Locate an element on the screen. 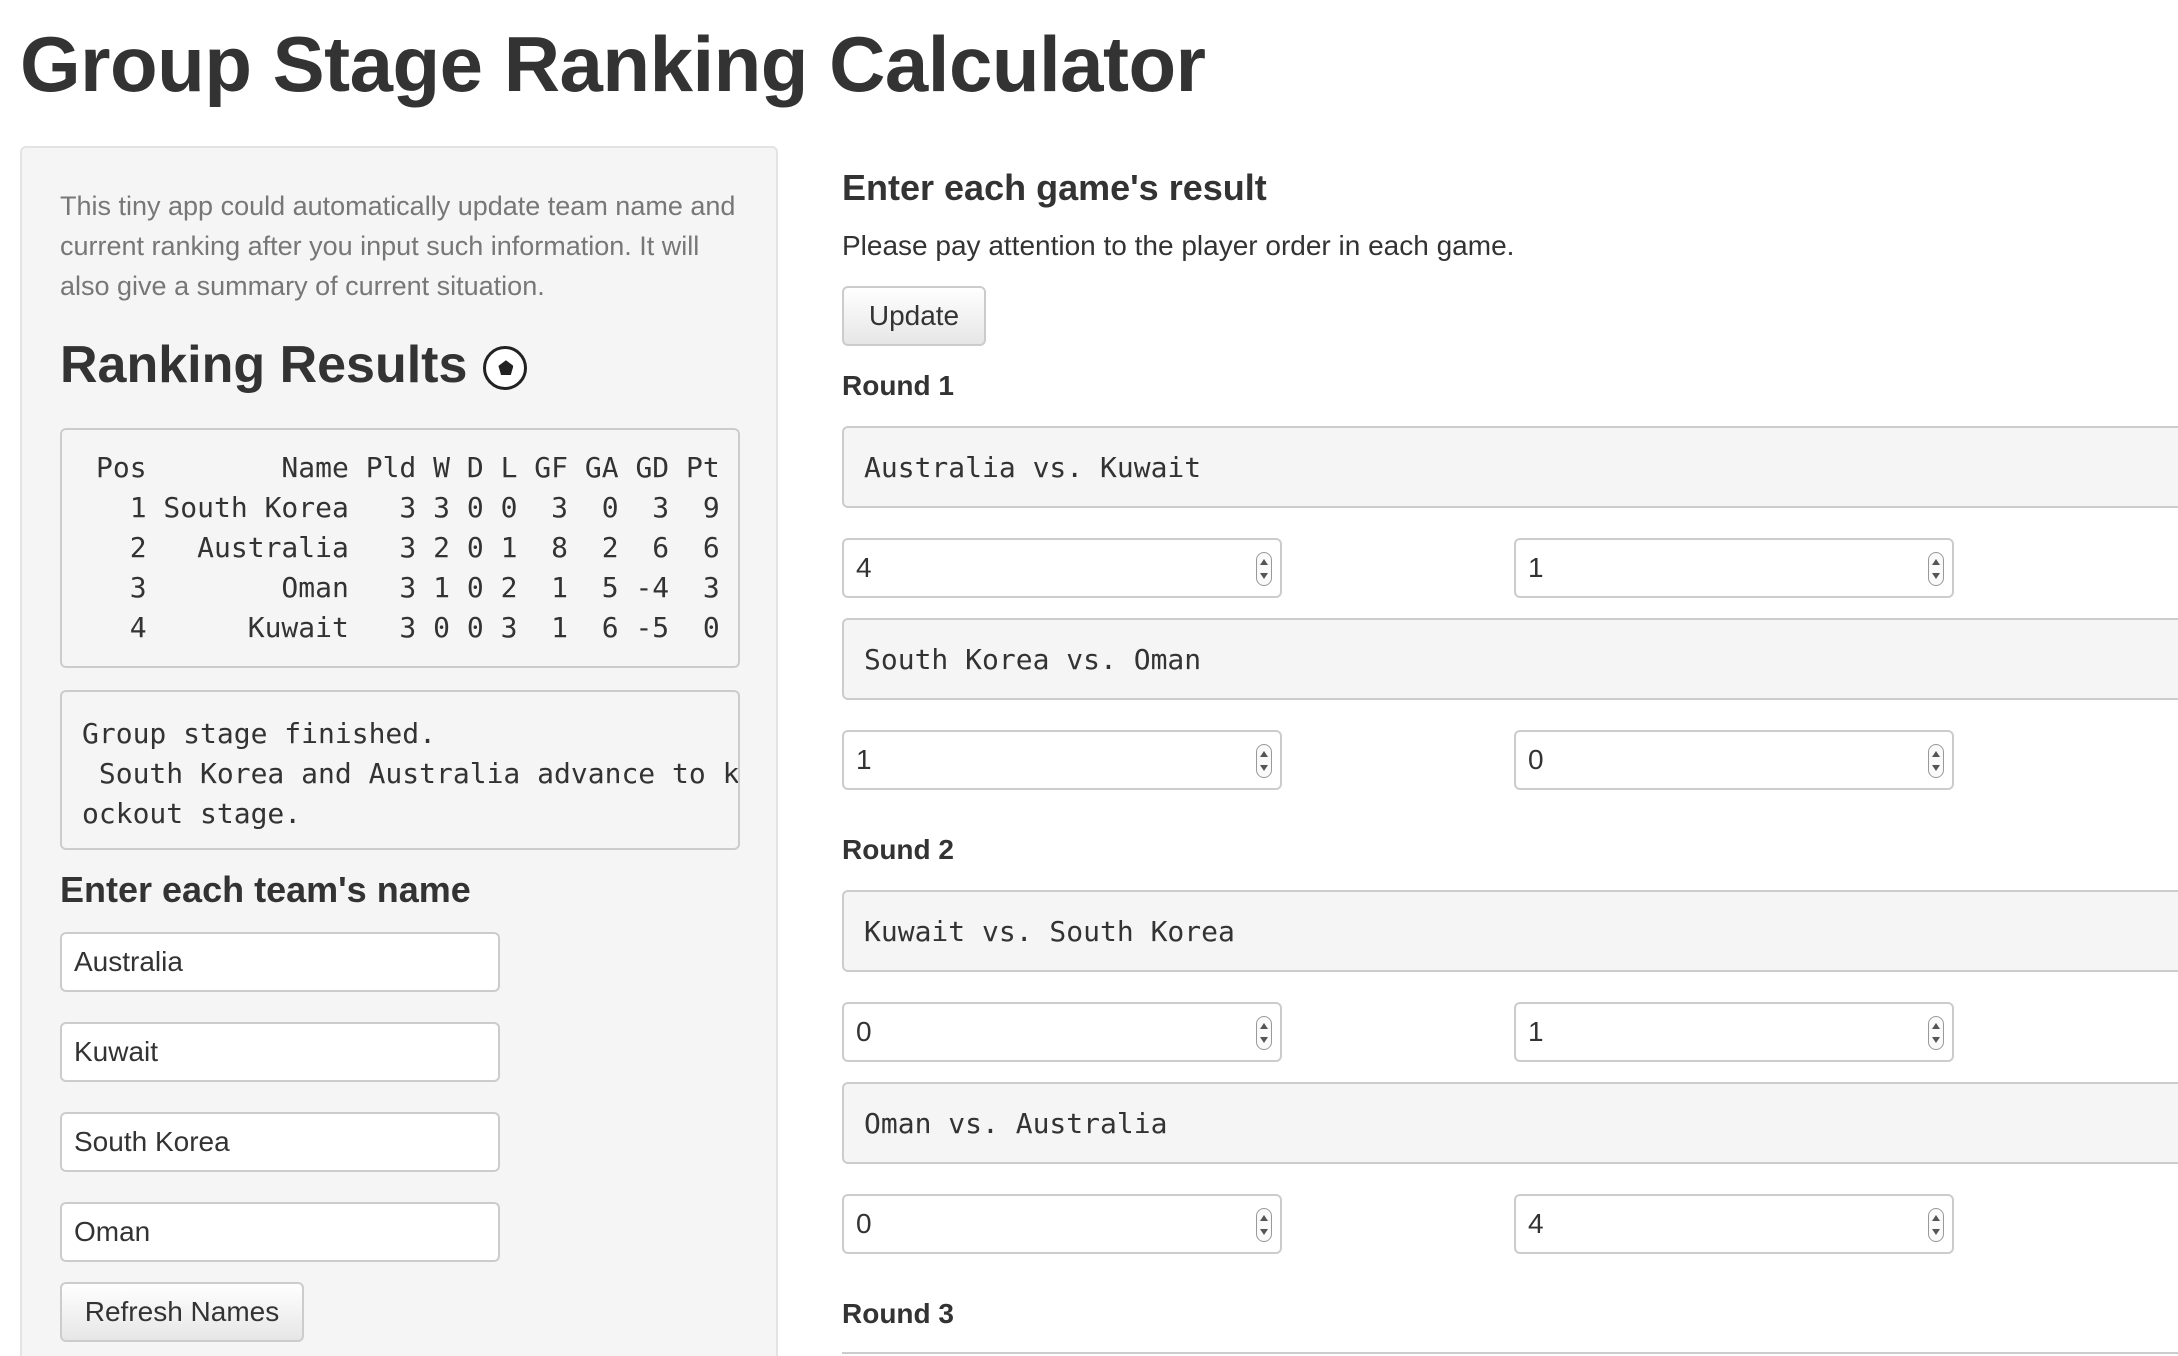 The width and height of the screenshot is (2178, 1356). score-input-away-r2-g2: 4 is located at coordinates (1734, 1224).